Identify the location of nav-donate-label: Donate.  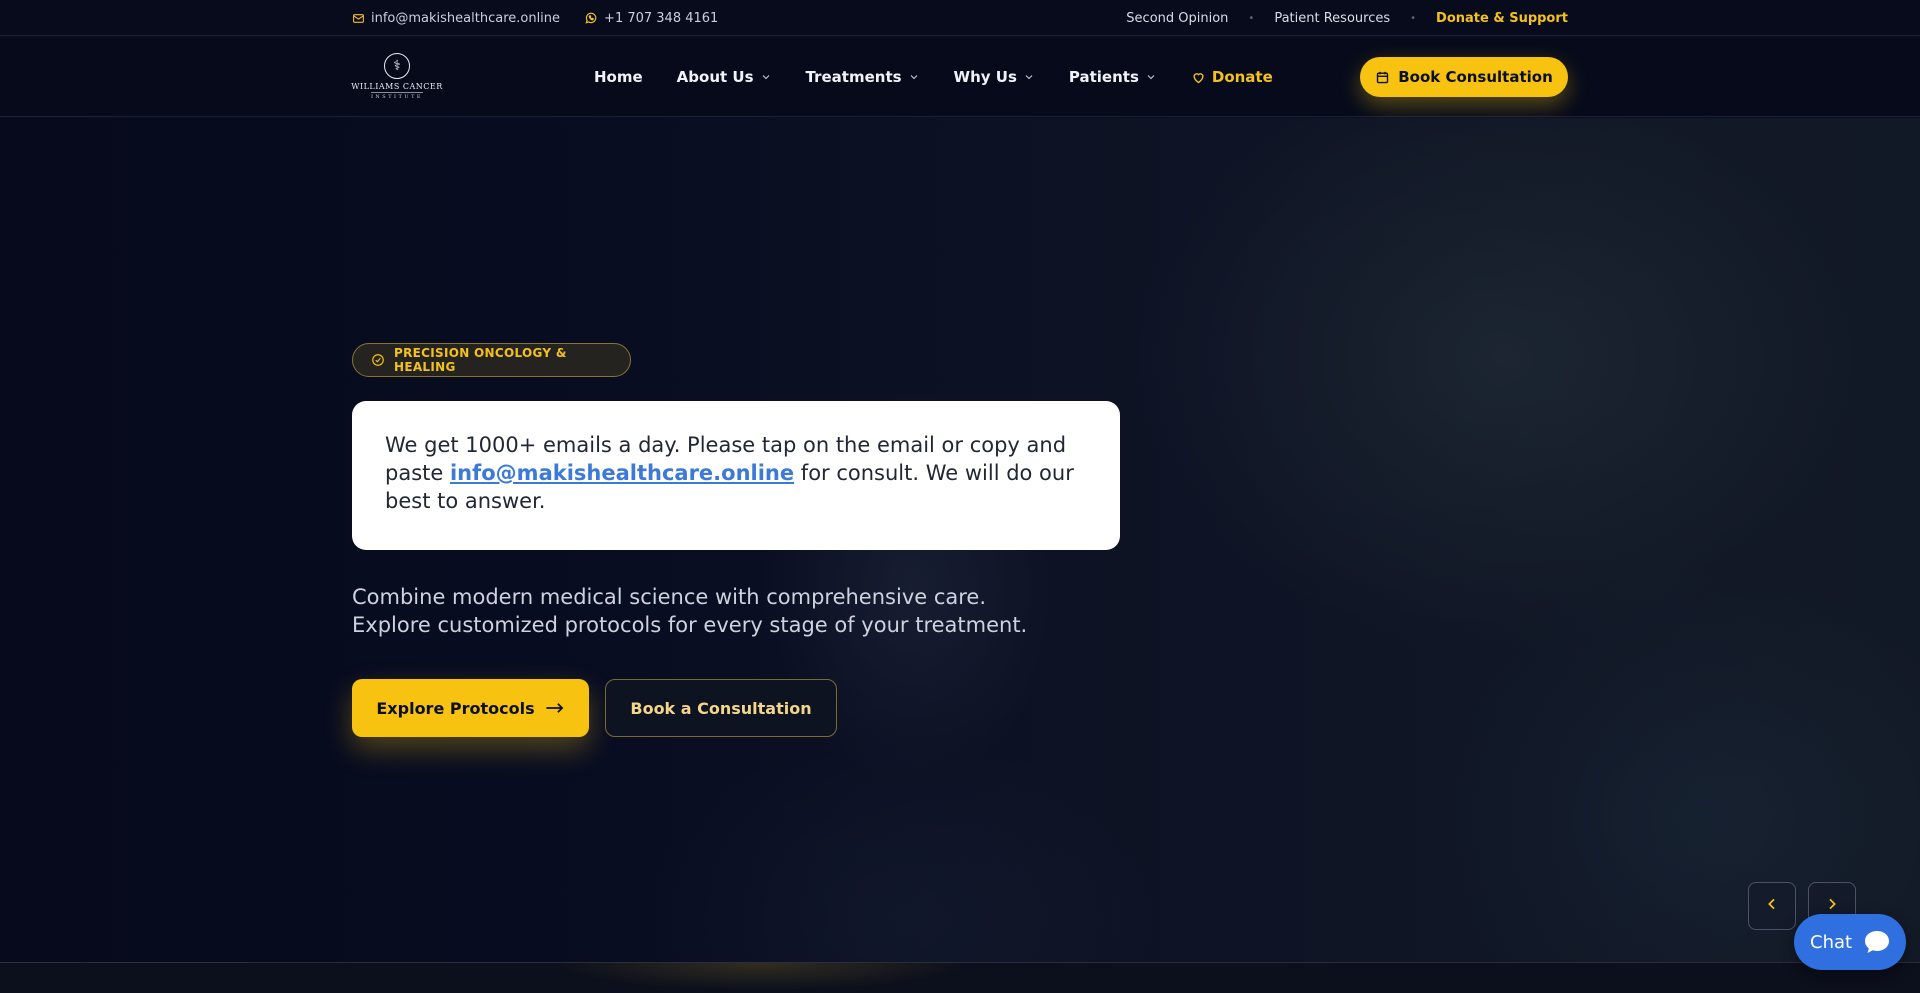
(1242, 77).